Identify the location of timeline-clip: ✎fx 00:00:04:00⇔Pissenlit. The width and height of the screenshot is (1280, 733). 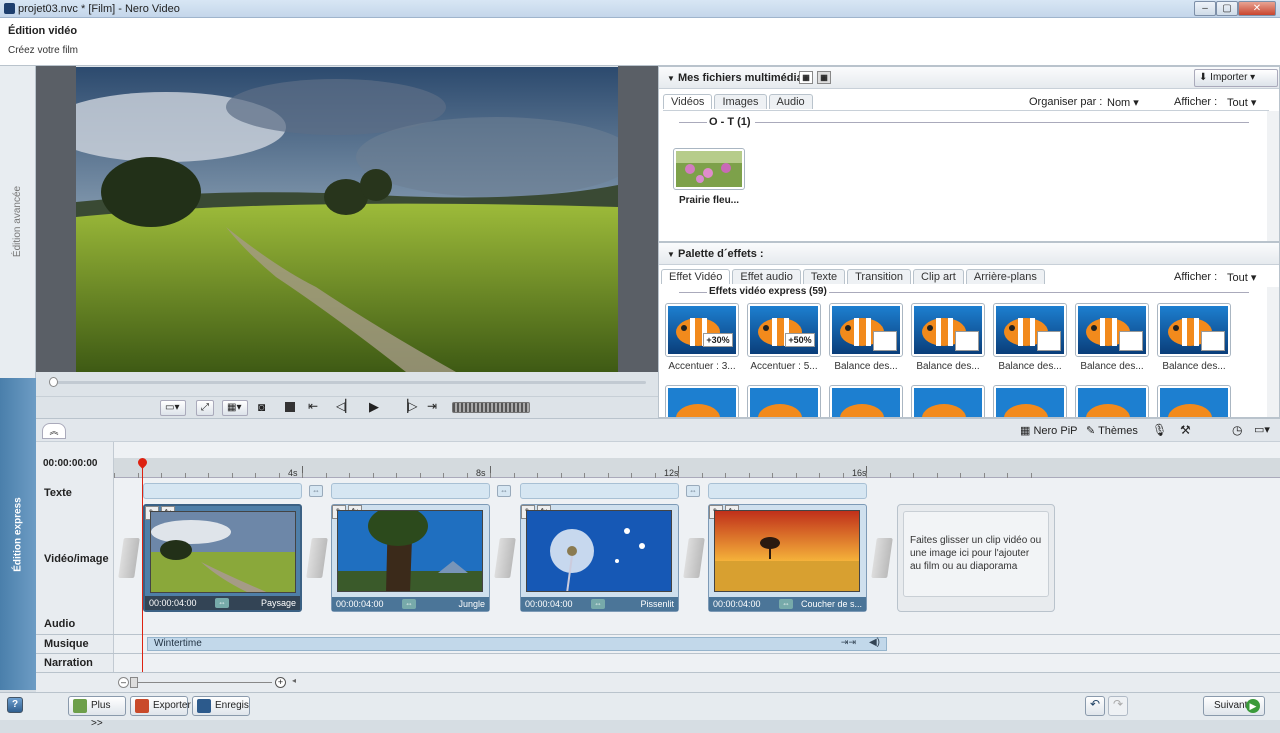
(599, 558).